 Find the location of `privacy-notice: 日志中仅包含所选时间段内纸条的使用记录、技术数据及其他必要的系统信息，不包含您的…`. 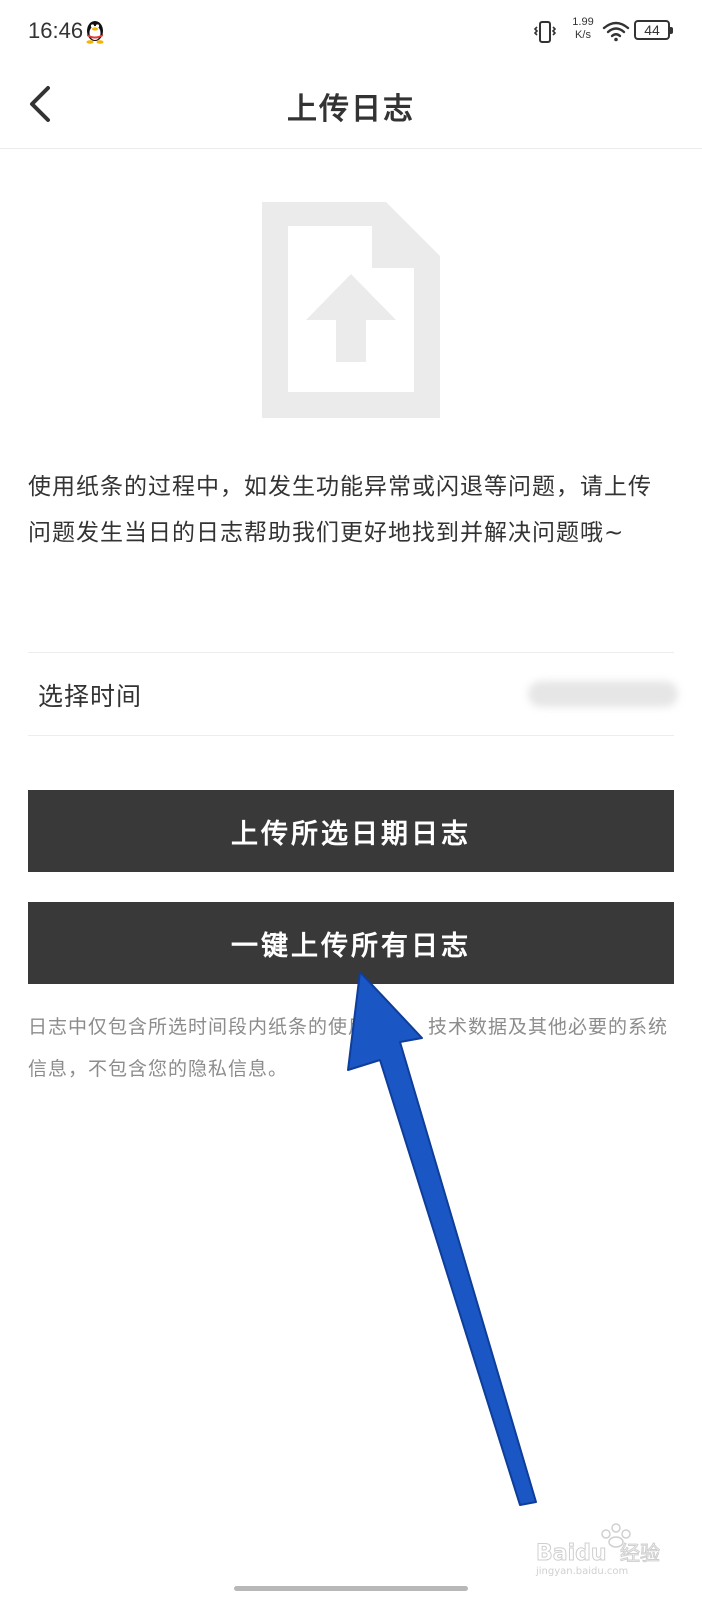

privacy-notice: 日志中仅包含所选时间段内纸条的使用记录、技术数据及其他必要的系统信息，不包含您的… is located at coordinates (348, 1048).